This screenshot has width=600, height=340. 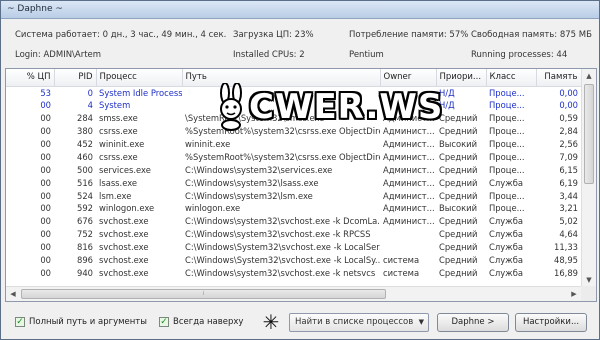 I want to click on cell-mem: 0,59, so click(x=568, y=118).